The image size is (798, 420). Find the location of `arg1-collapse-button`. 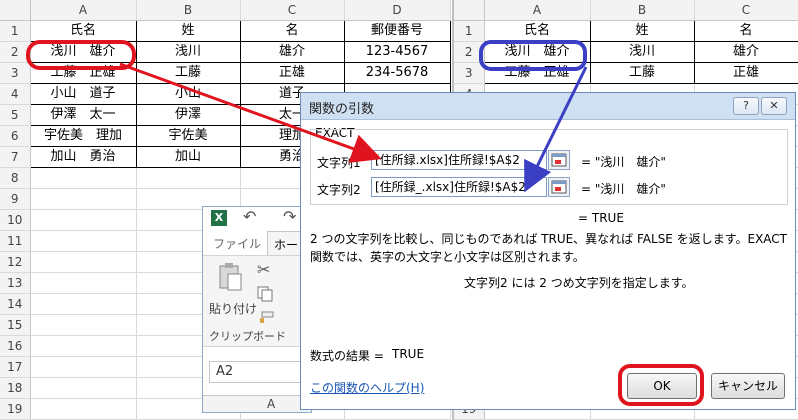

arg1-collapse-button is located at coordinates (559, 160).